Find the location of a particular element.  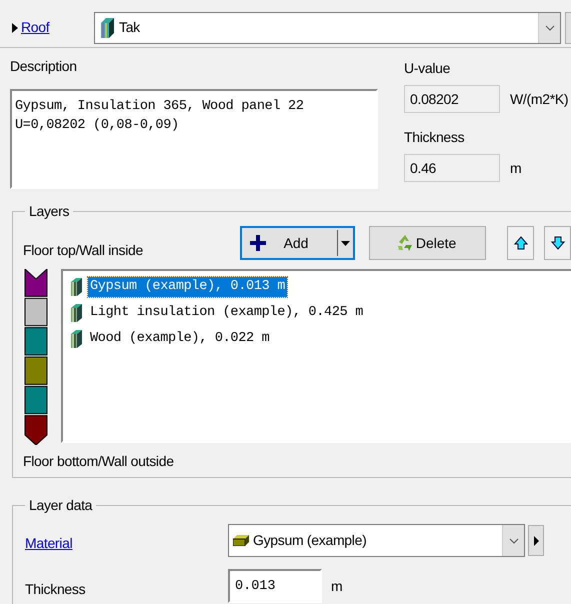

move-down-button is located at coordinates (557, 243).